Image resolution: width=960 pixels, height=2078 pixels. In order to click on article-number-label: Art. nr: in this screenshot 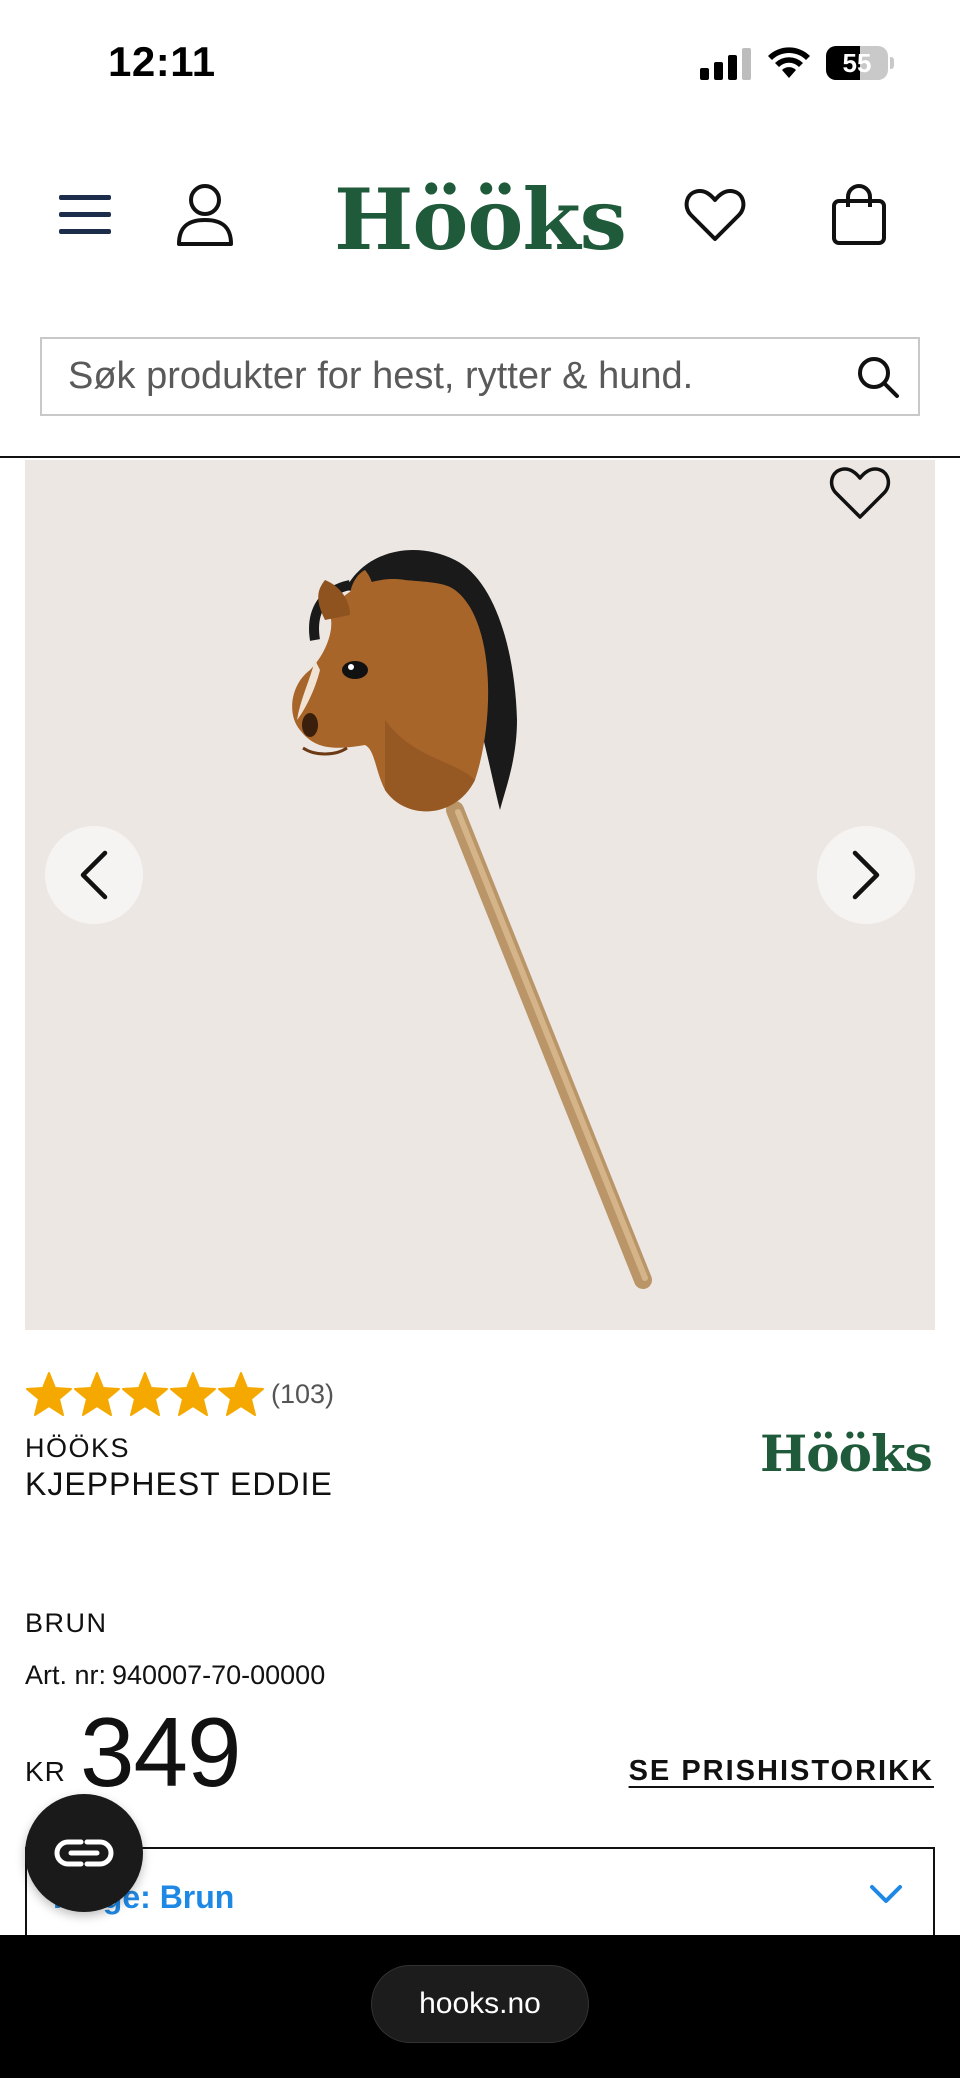, I will do `click(66, 1675)`.